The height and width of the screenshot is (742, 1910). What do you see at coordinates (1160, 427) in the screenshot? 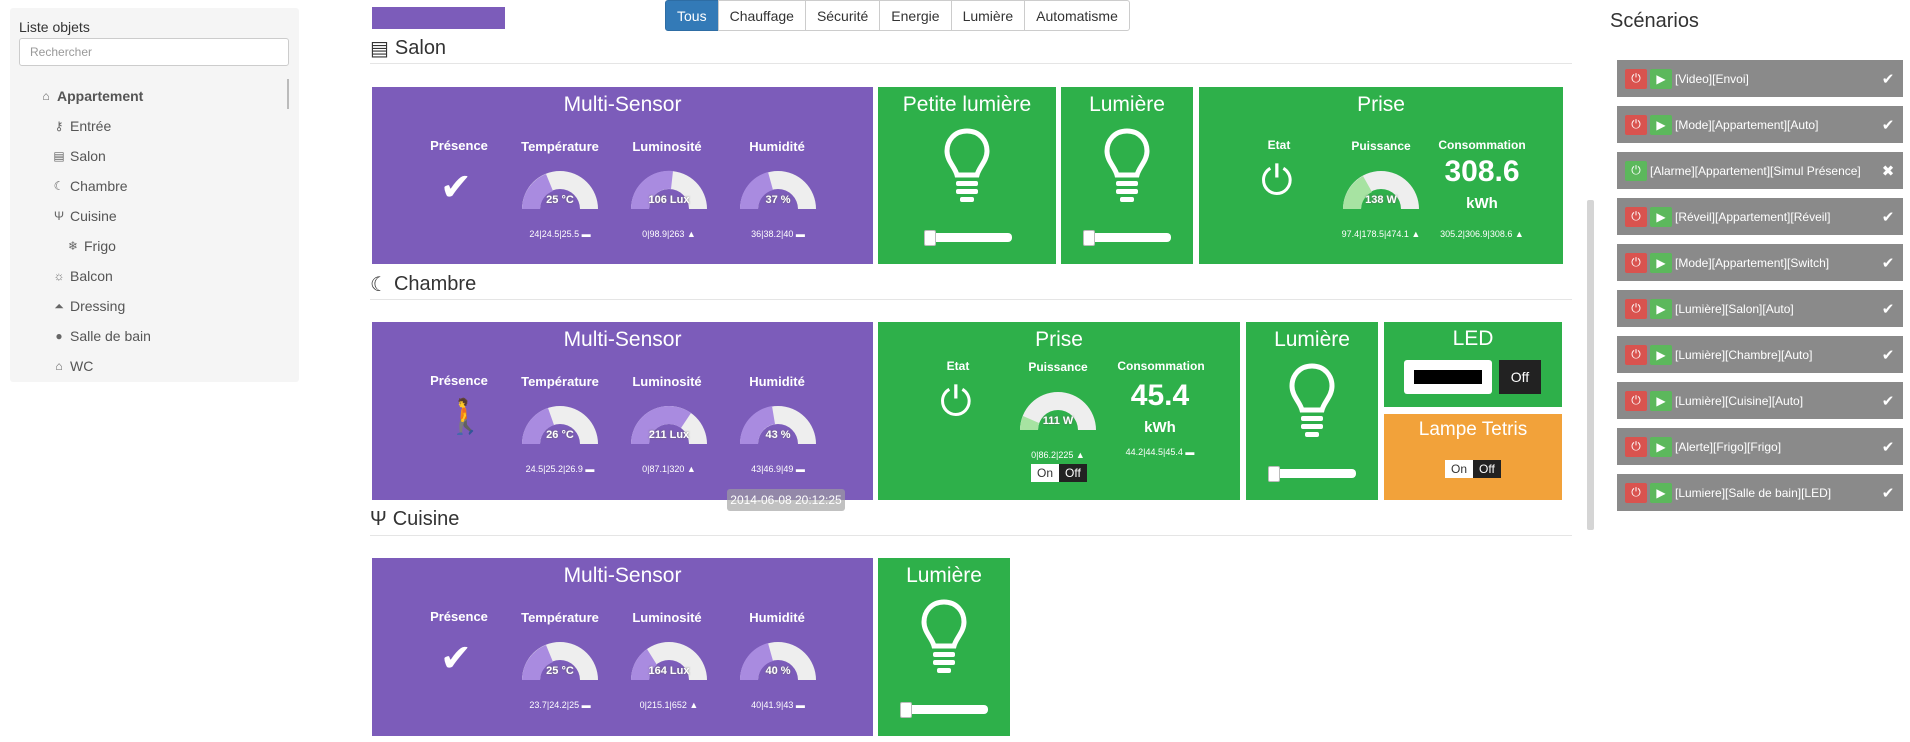
I see `consommation-unit: kWh` at bounding box center [1160, 427].